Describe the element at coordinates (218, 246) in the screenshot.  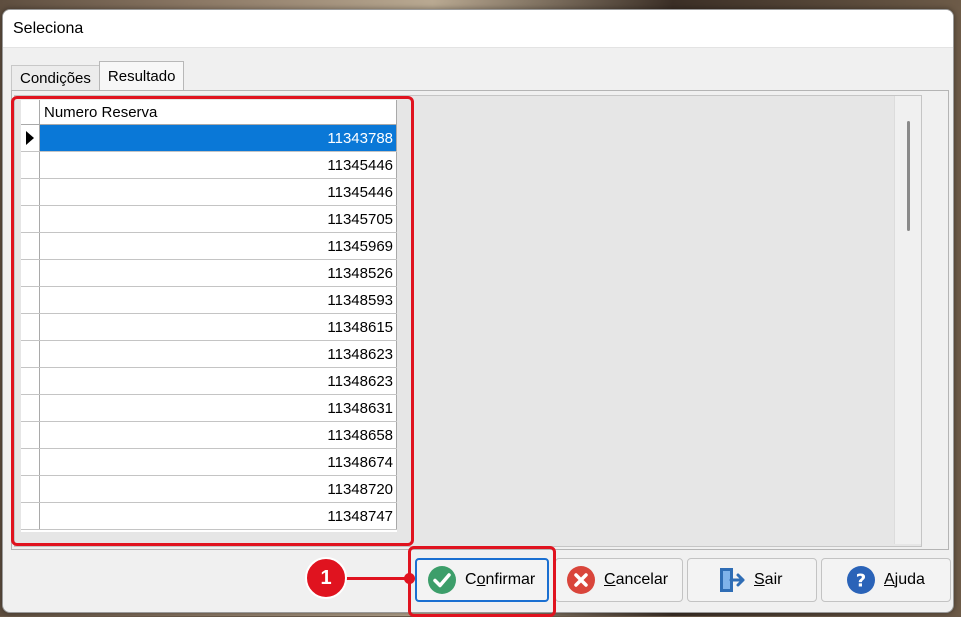
I see `numero-reserva-cell: 11345969` at that location.